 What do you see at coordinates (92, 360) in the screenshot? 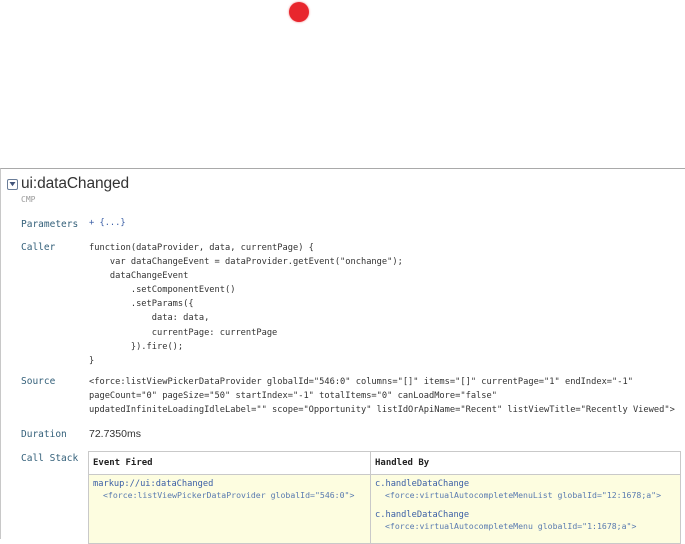
I see `code-line: }` at bounding box center [92, 360].